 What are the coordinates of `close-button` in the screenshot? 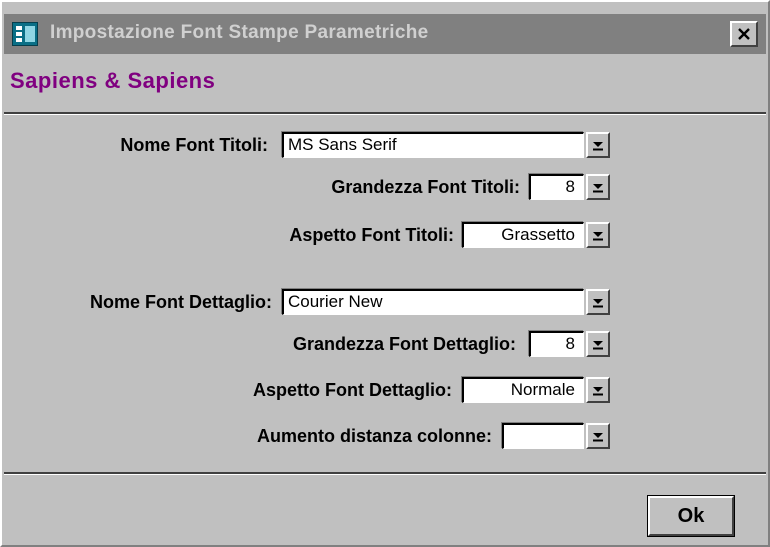 It's located at (744, 34).